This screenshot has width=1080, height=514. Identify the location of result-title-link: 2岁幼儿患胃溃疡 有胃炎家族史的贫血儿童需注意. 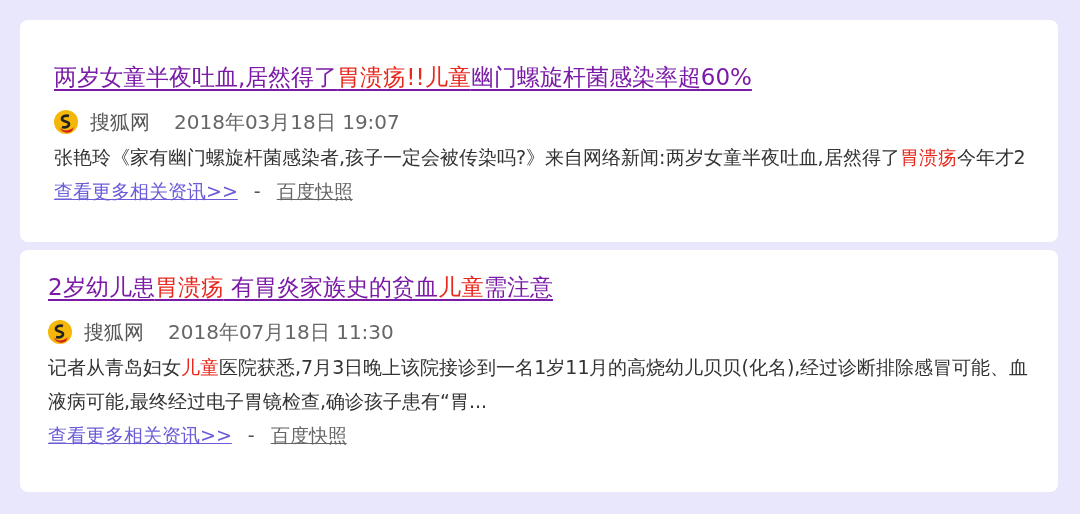
(300, 287).